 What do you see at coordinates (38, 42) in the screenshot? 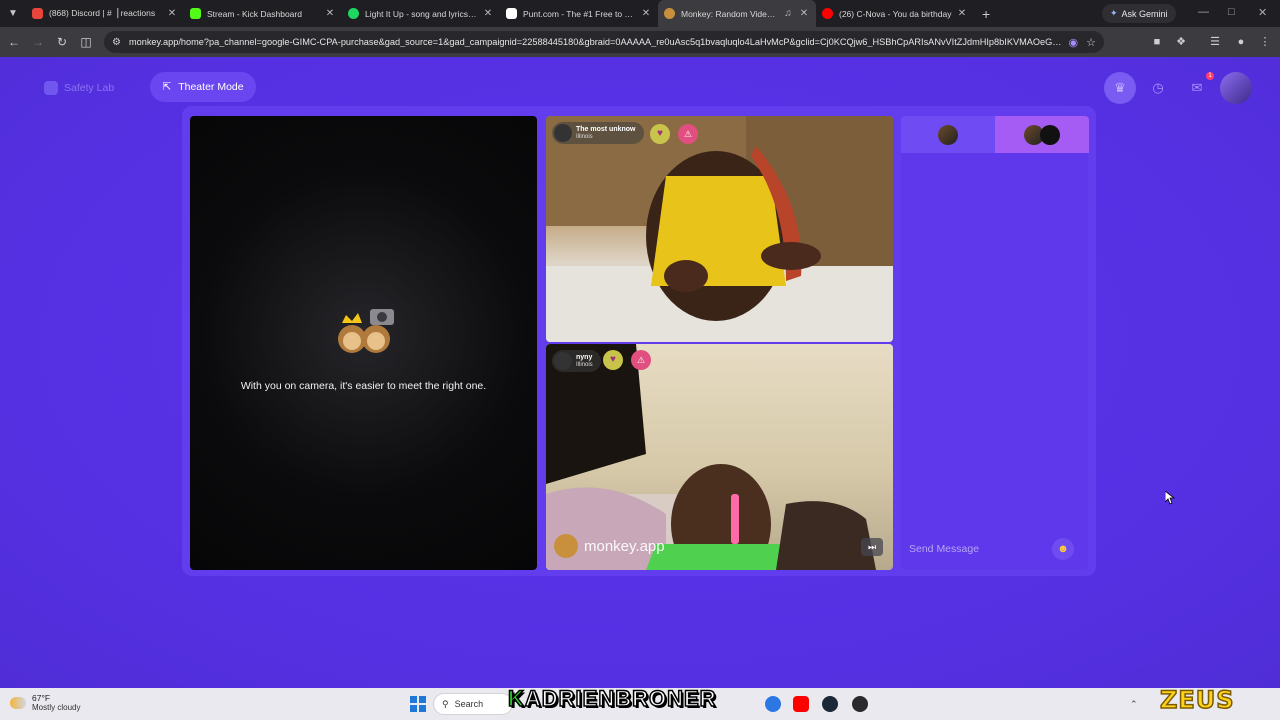
I see `forward-icon: →` at bounding box center [38, 42].